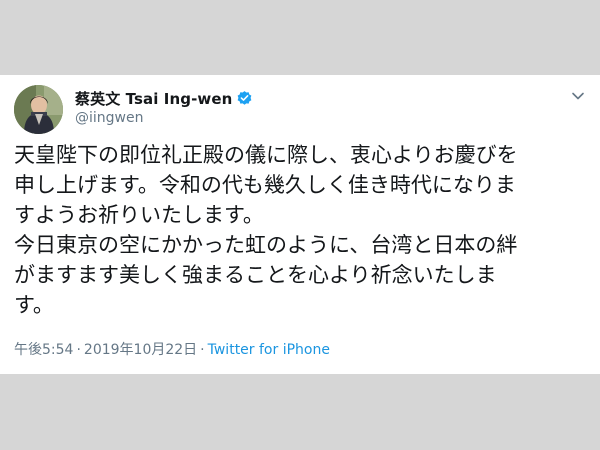 The width and height of the screenshot is (600, 450). I want to click on tweet-text-line: 天皇陛下の即位礼正殿の儀に際し、衷心よりお慶びを, so click(266, 155).